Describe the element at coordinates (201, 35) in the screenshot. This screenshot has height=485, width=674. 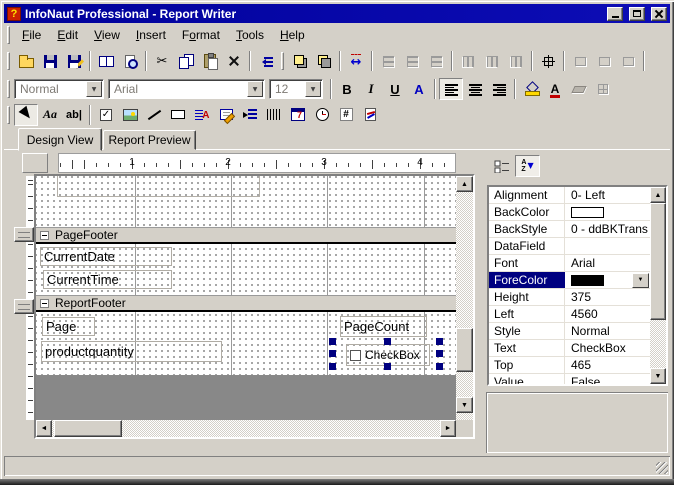
I see `menu-format: Format` at that location.